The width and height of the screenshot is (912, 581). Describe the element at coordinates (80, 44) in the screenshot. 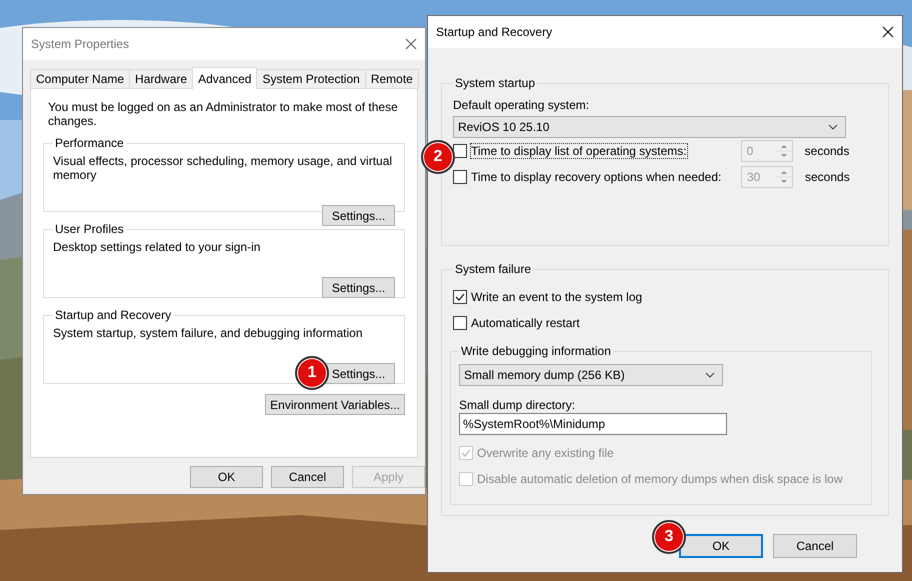

I see `window-title: System Properties` at that location.